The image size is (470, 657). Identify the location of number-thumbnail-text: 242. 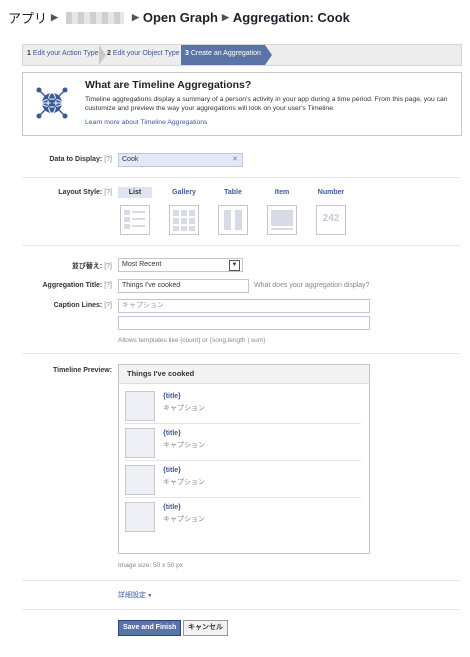
(331, 218).